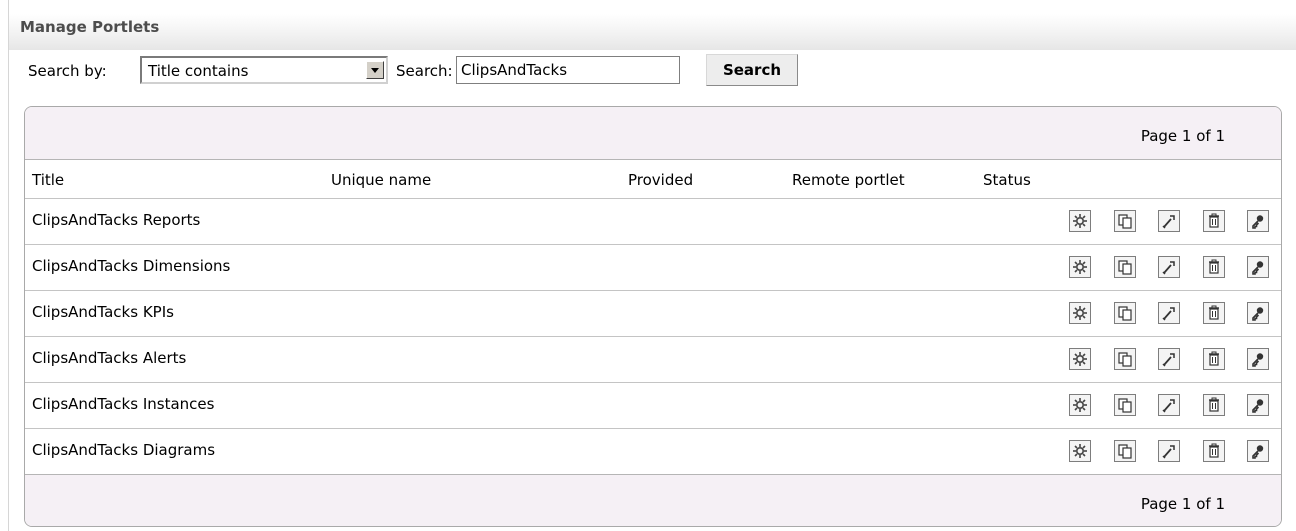 This screenshot has width=1296, height=531. Describe the element at coordinates (103, 312) in the screenshot. I see `row-title: ClipsAndTacks KPIs` at that location.